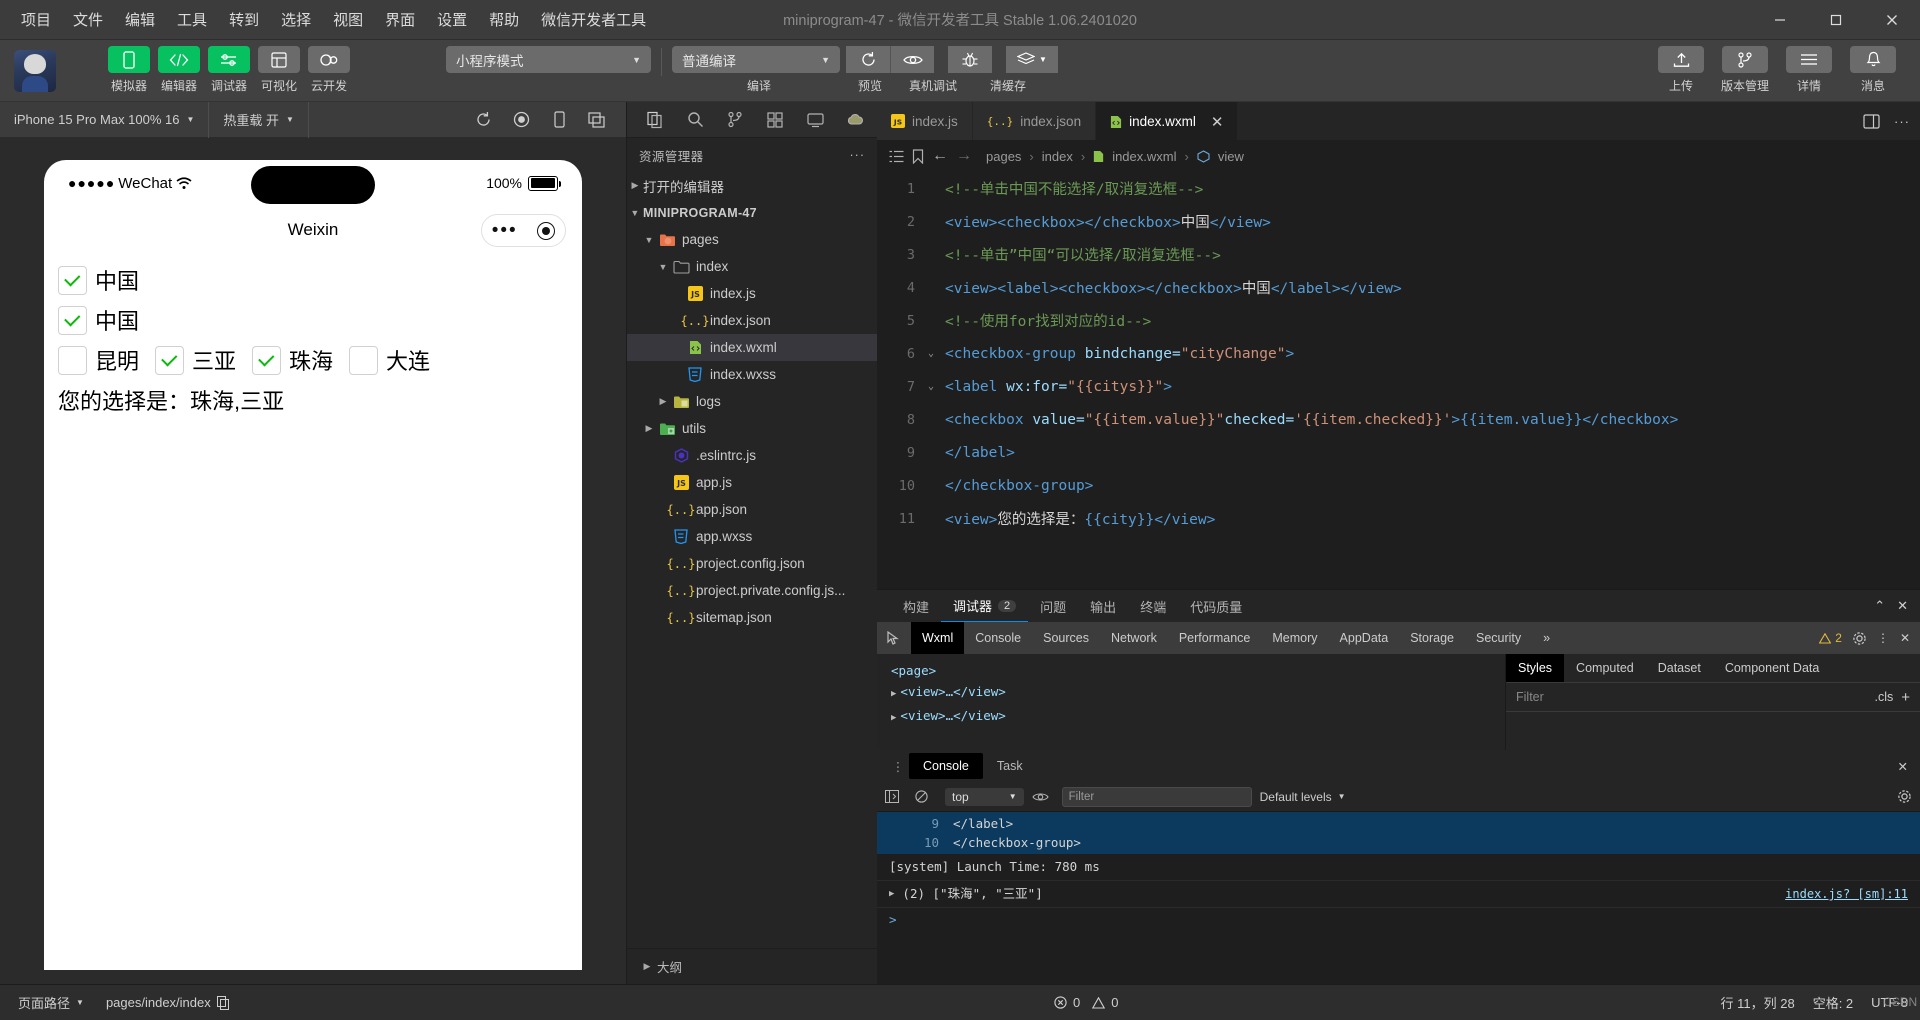  Describe the element at coordinates (998, 638) in the screenshot. I see `devtools-tab-console: Console` at that location.